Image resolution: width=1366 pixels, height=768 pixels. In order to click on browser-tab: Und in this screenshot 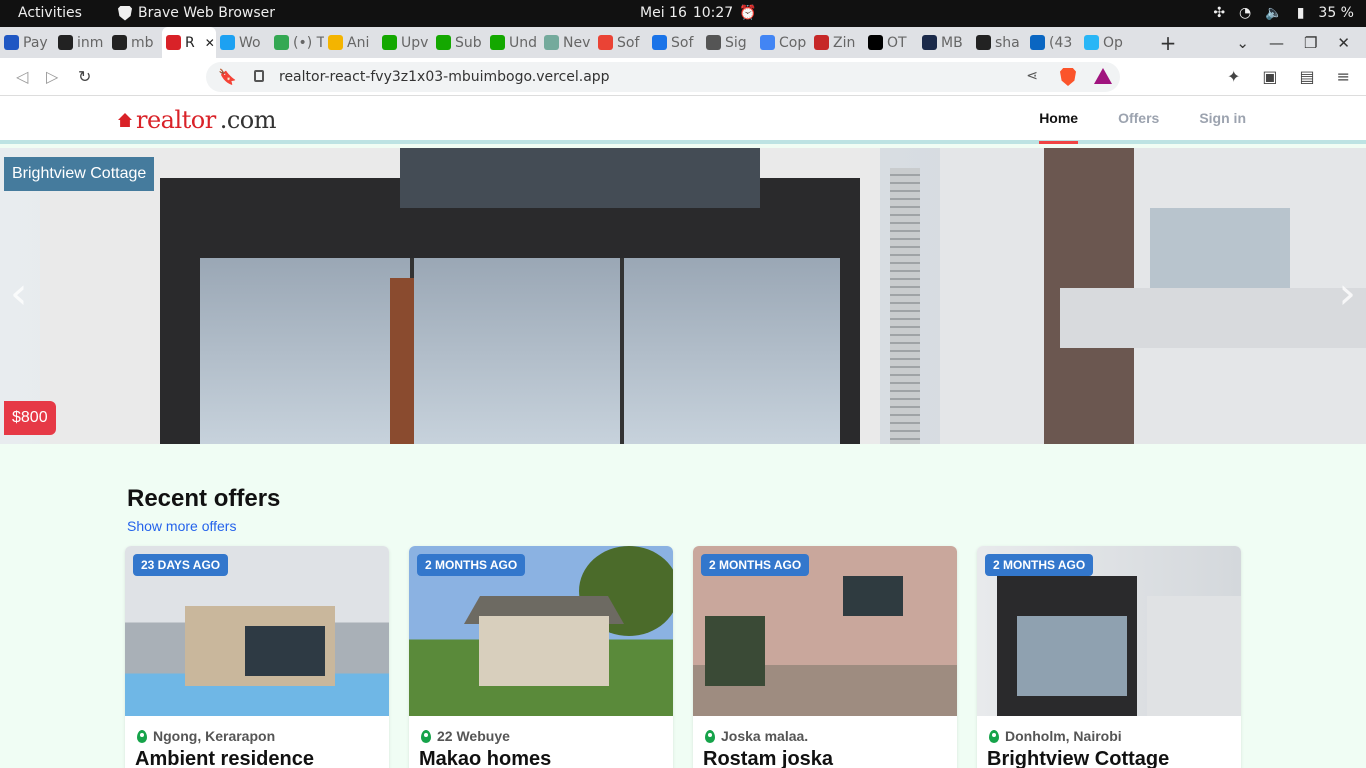, I will do `click(513, 42)`.